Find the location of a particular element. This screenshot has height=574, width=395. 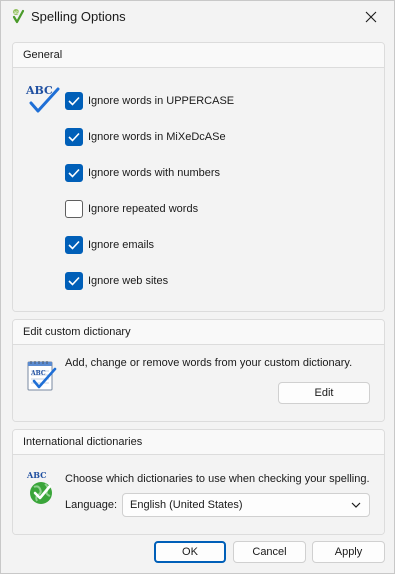

close-icon is located at coordinates (371, 16).